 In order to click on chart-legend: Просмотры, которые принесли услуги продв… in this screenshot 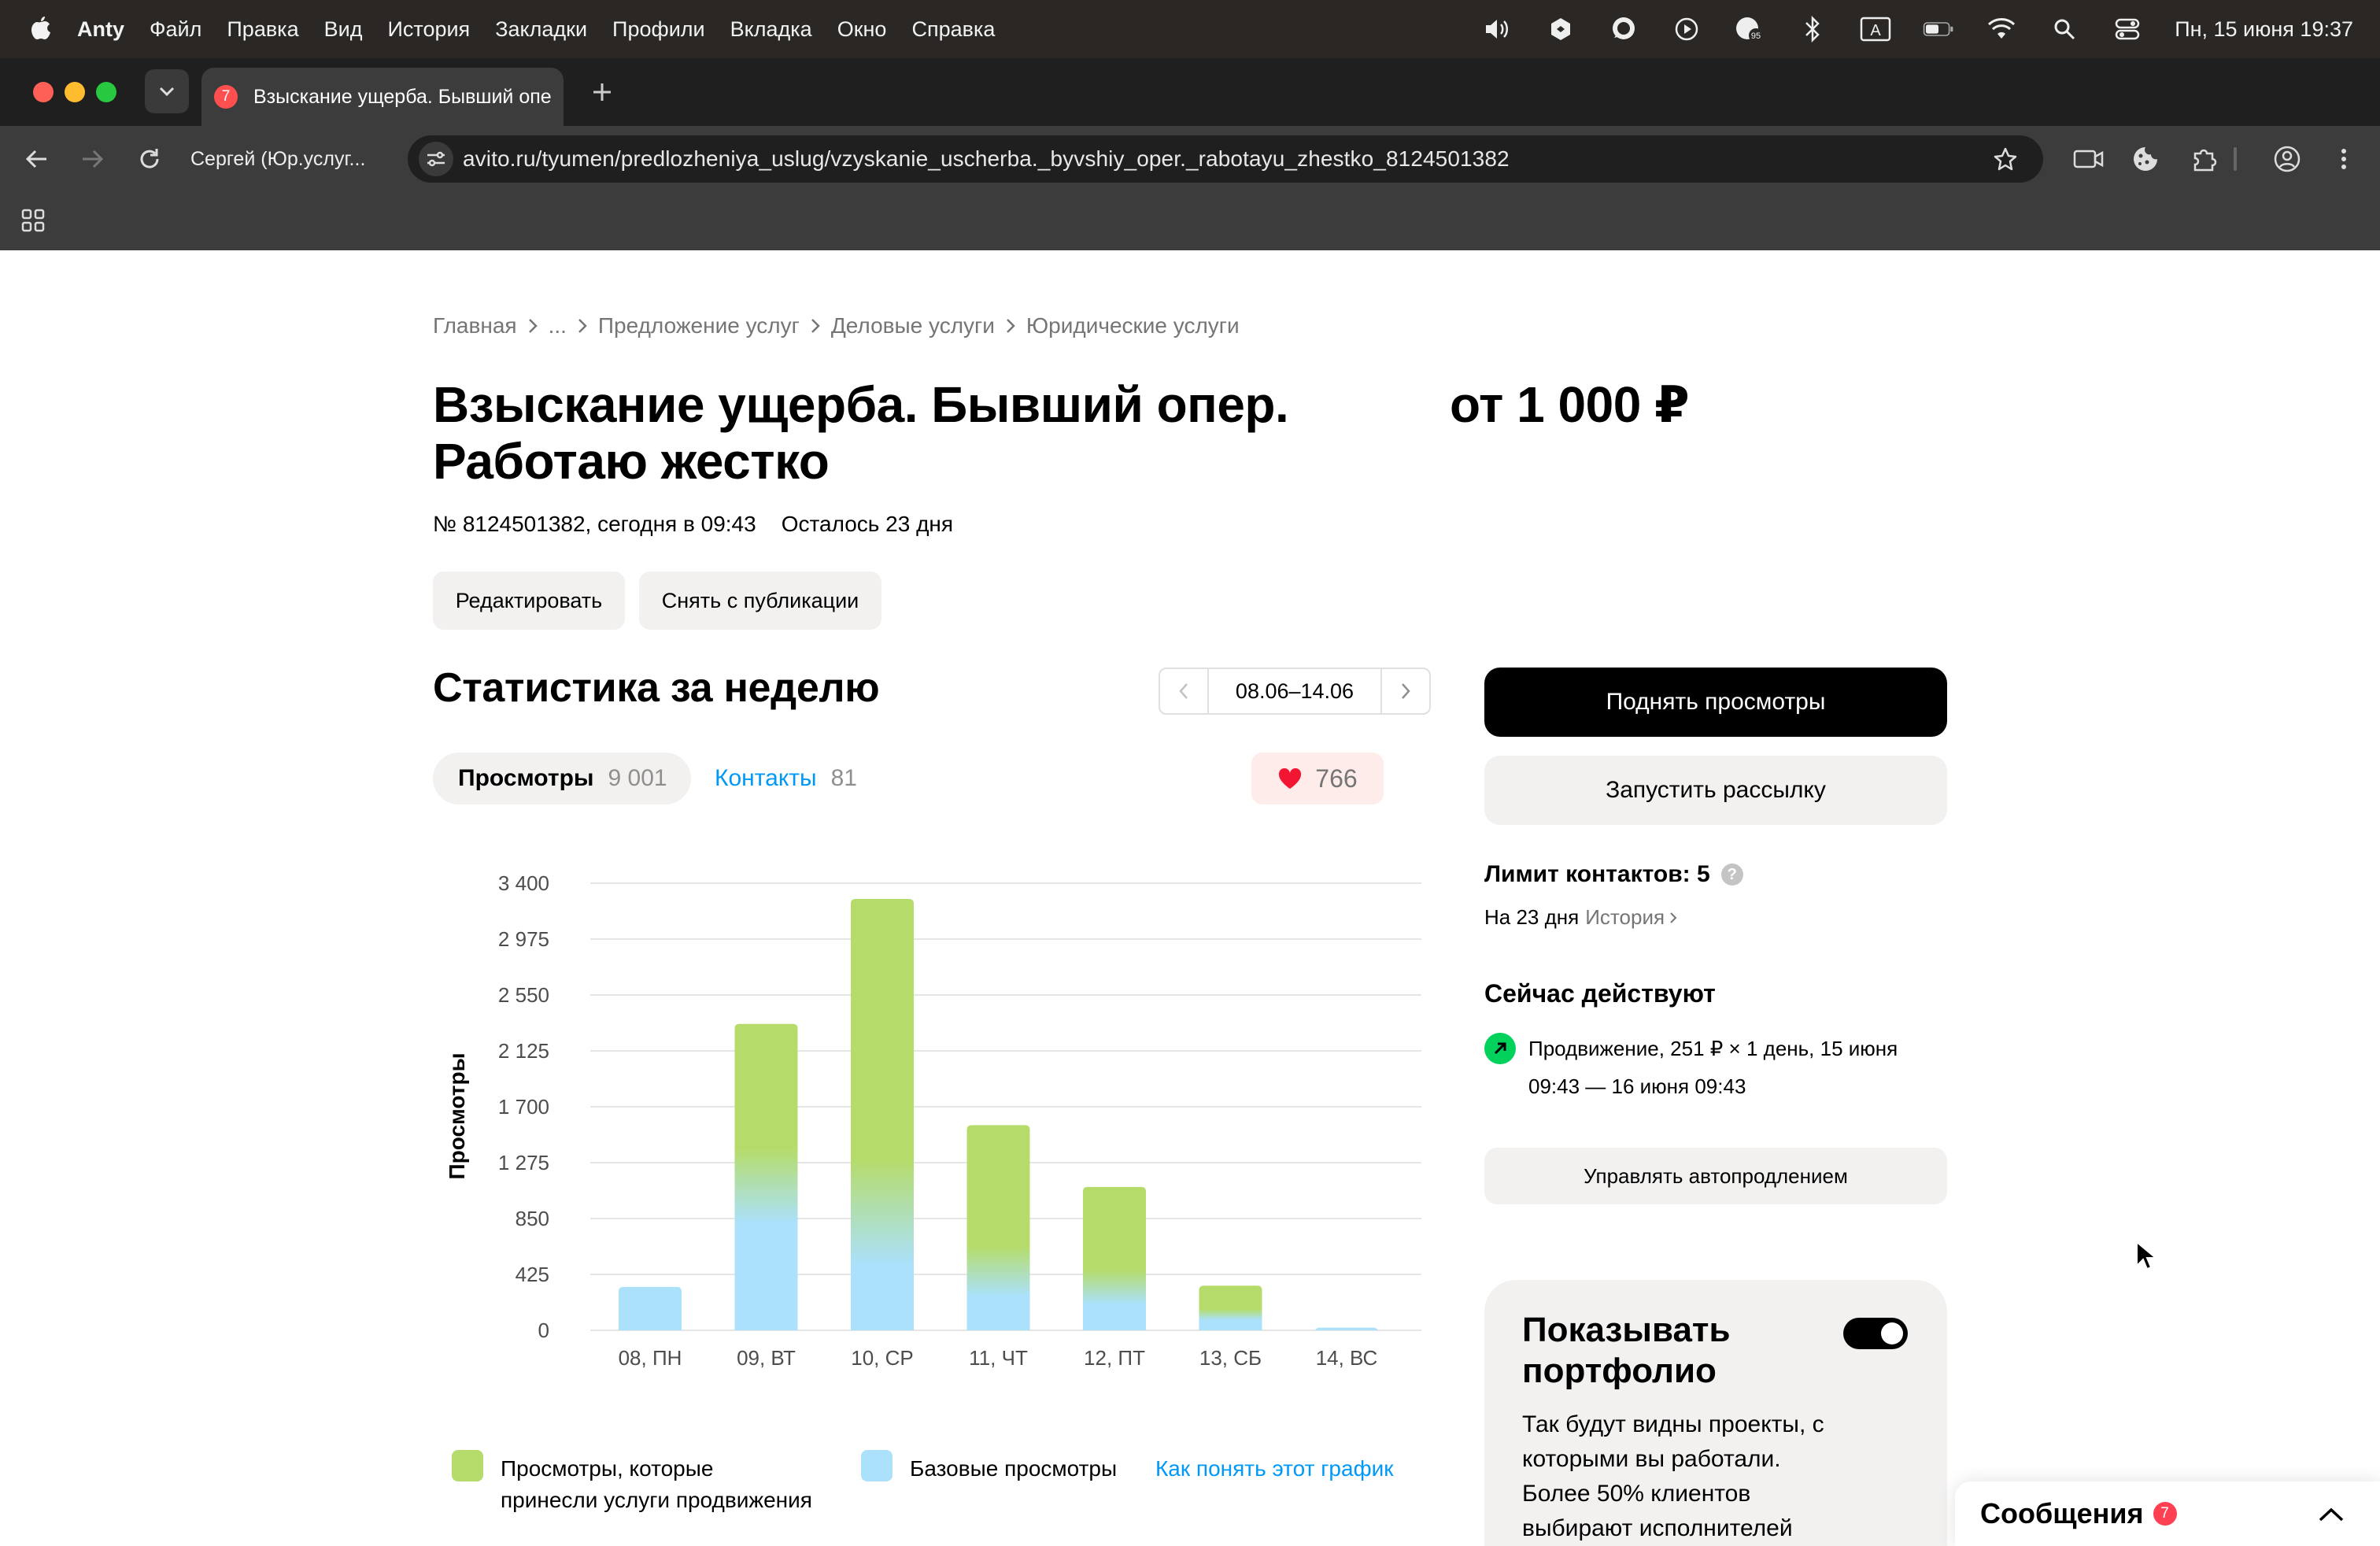, I will do `click(936, 1491)`.